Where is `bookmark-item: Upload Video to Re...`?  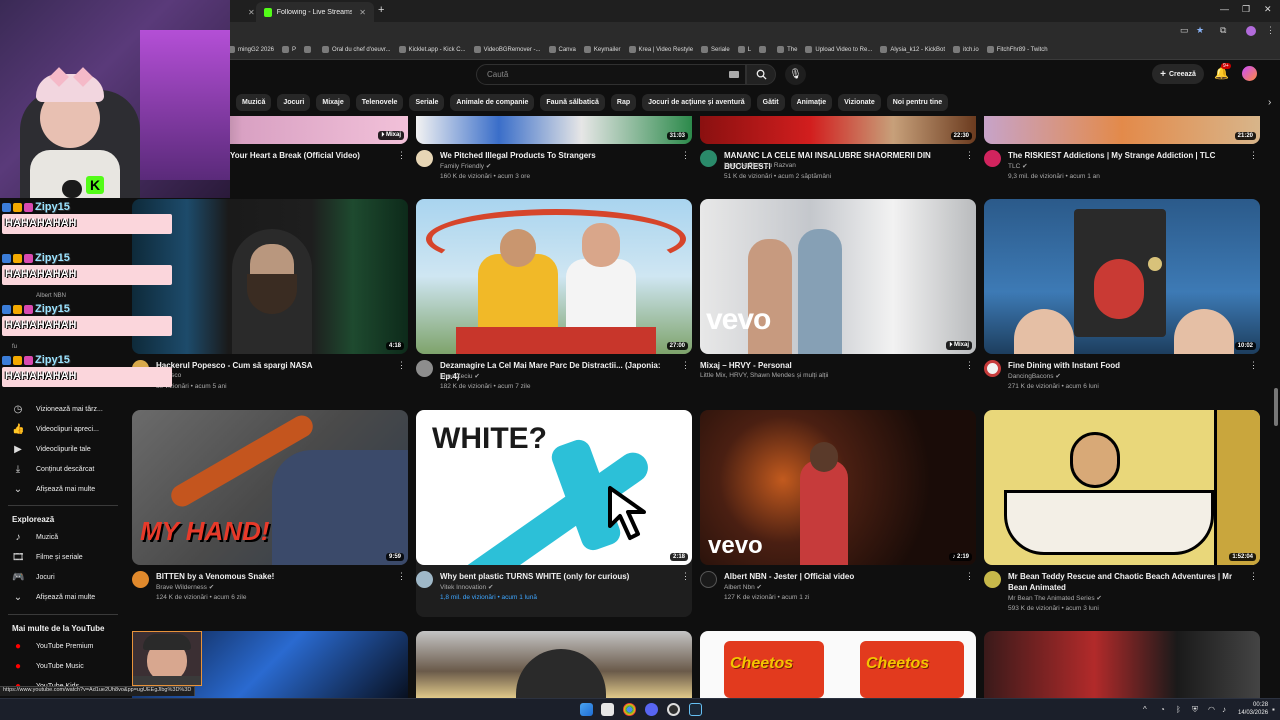
bookmark-item: Upload Video to Re... is located at coordinates (838, 49).